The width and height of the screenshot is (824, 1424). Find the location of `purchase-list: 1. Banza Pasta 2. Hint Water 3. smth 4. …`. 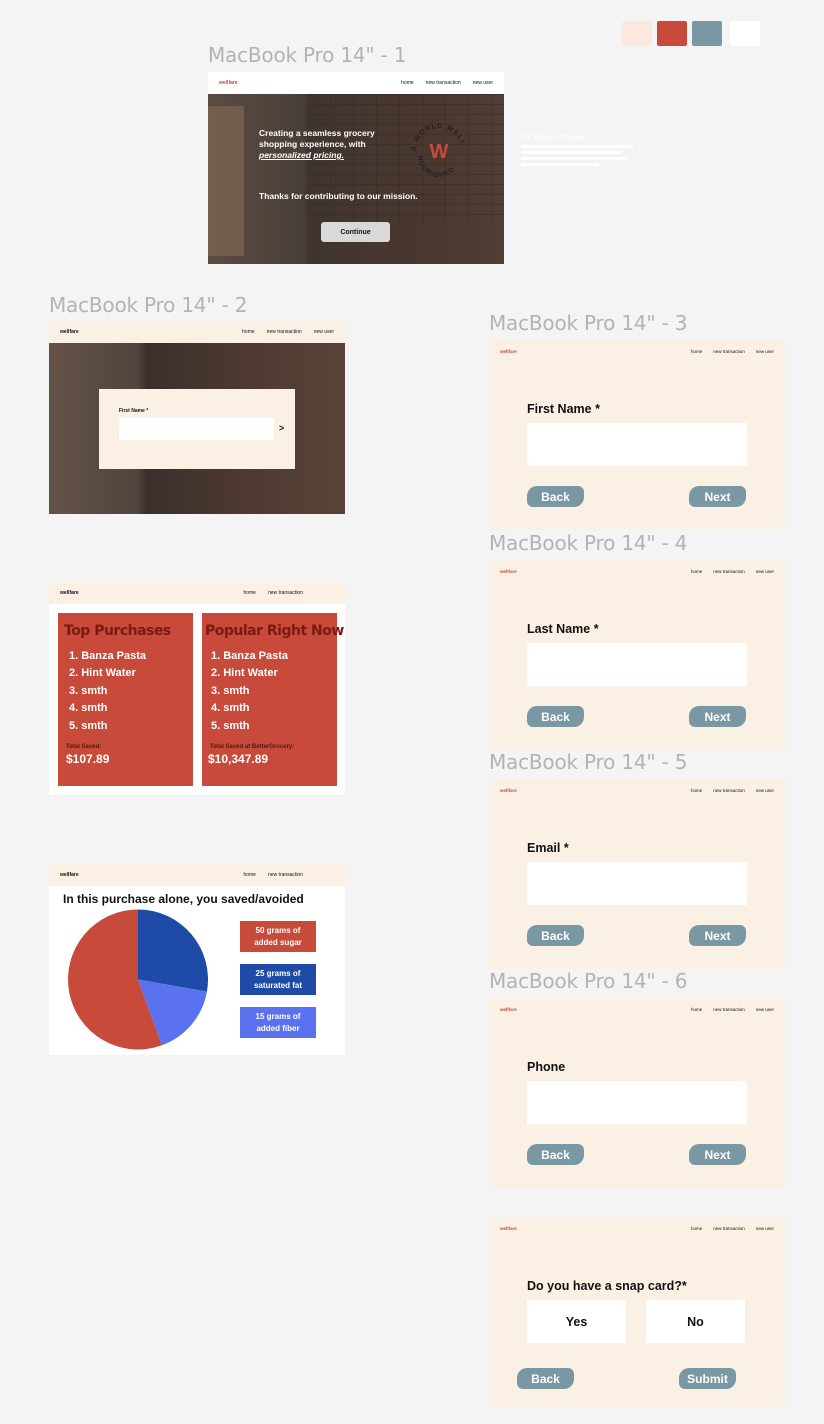

purchase-list: 1. Banza Pasta 2. Hint Water 3. smth 4. … is located at coordinates (107, 691).